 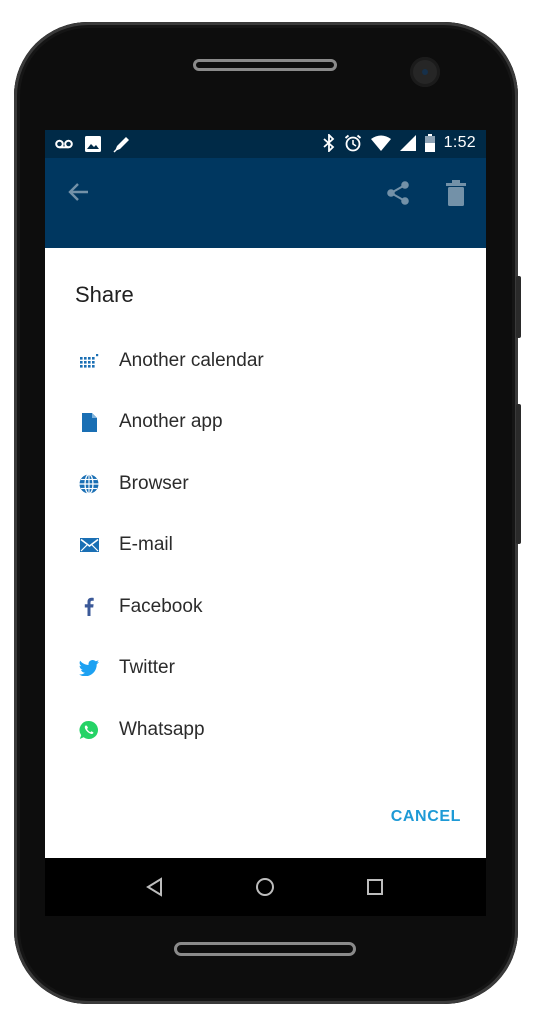 I want to click on share-option-another-calendar: Another calendar, so click(x=265, y=361).